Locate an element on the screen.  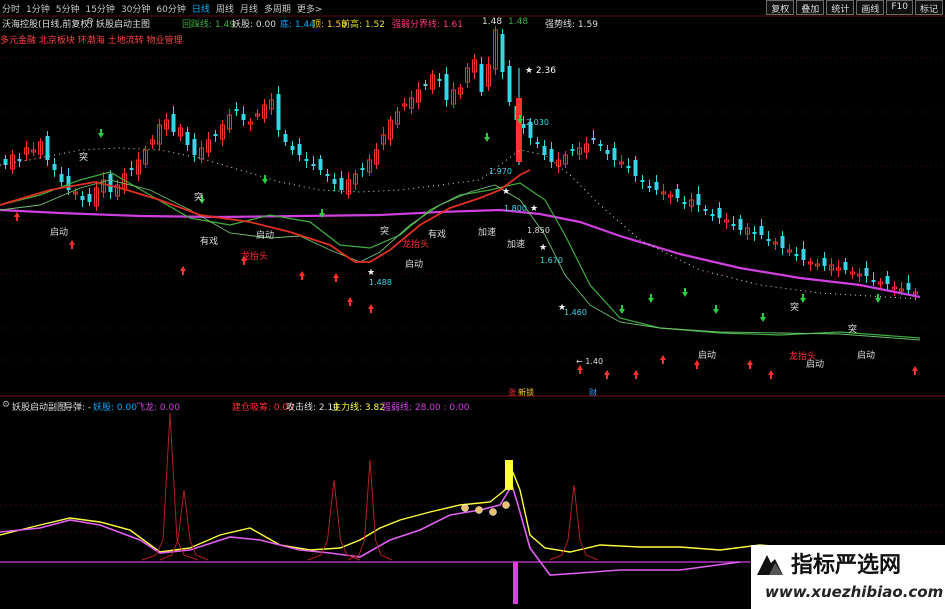
signal-bar-yellow is located at coordinates (509, 475).